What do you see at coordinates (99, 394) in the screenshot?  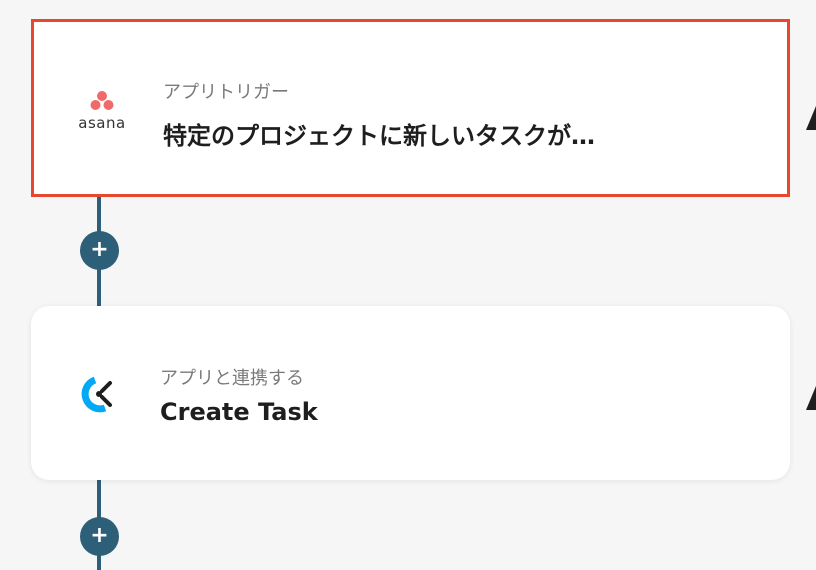 I see `clockify-logo-icon` at bounding box center [99, 394].